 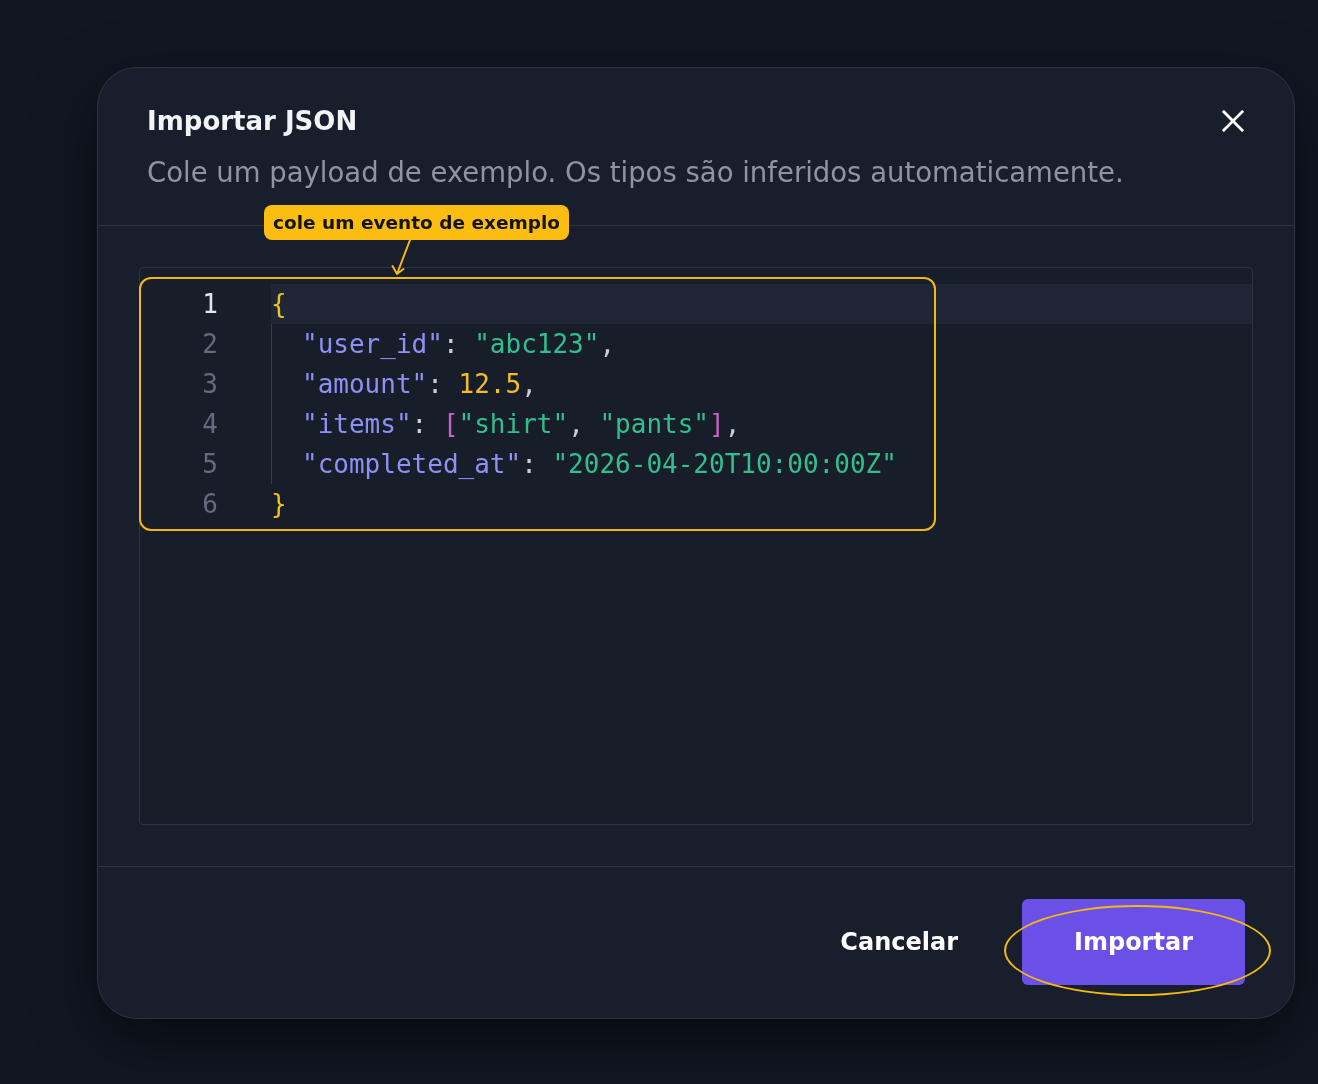 What do you see at coordinates (899, 942) in the screenshot?
I see `cancel-button: Cancelar` at bounding box center [899, 942].